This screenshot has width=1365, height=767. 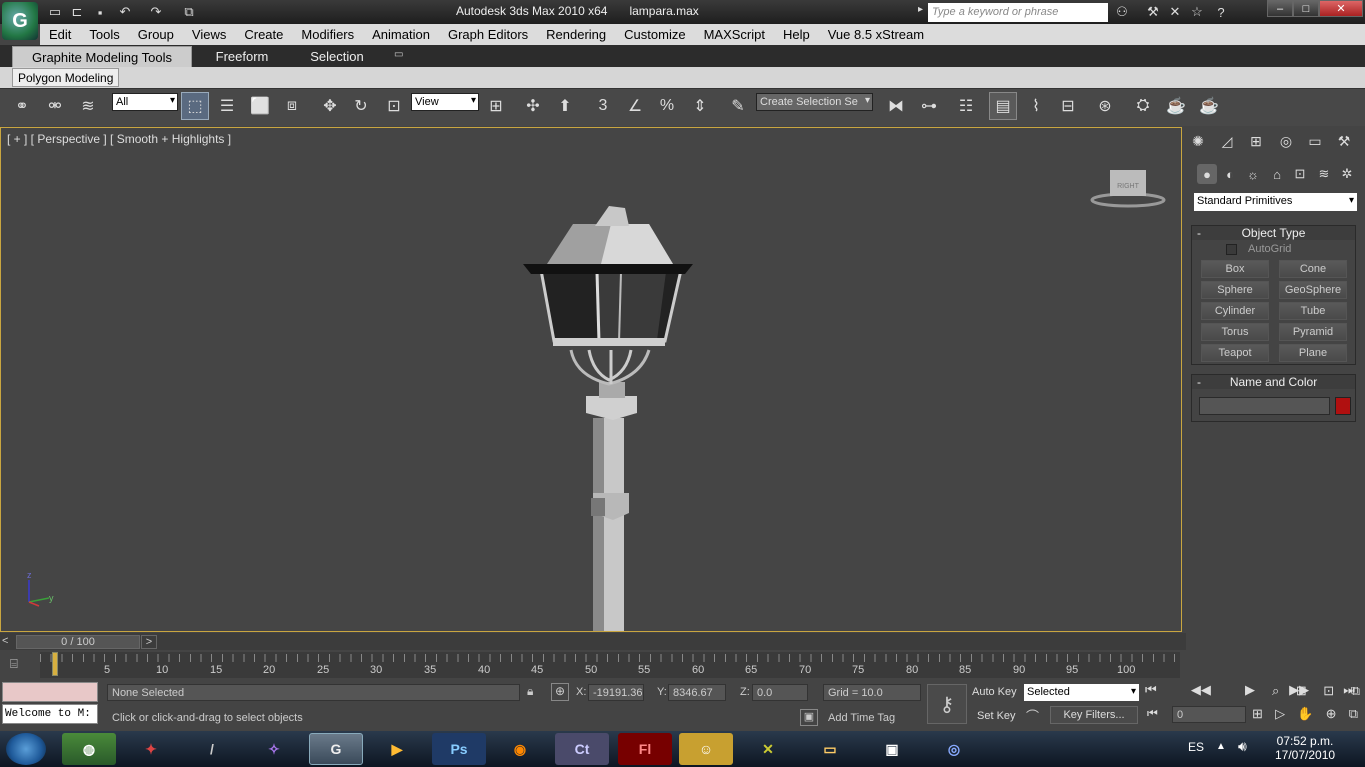 What do you see at coordinates (1036, 106) in the screenshot?
I see `curve-editor-icon: ⌇` at bounding box center [1036, 106].